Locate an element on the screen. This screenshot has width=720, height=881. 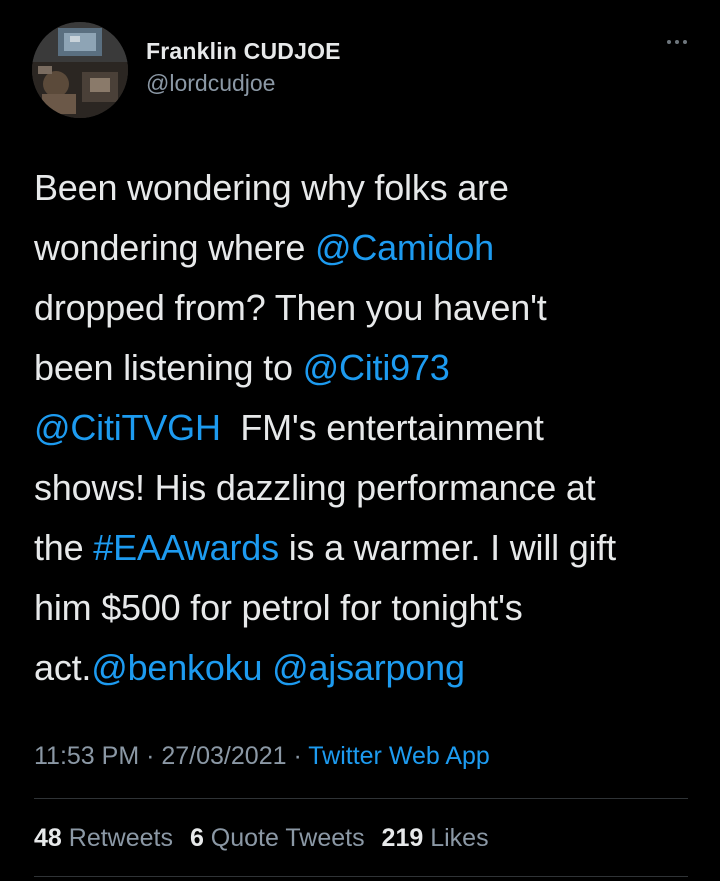
mention-link: @benkoku is located at coordinates (176, 667).